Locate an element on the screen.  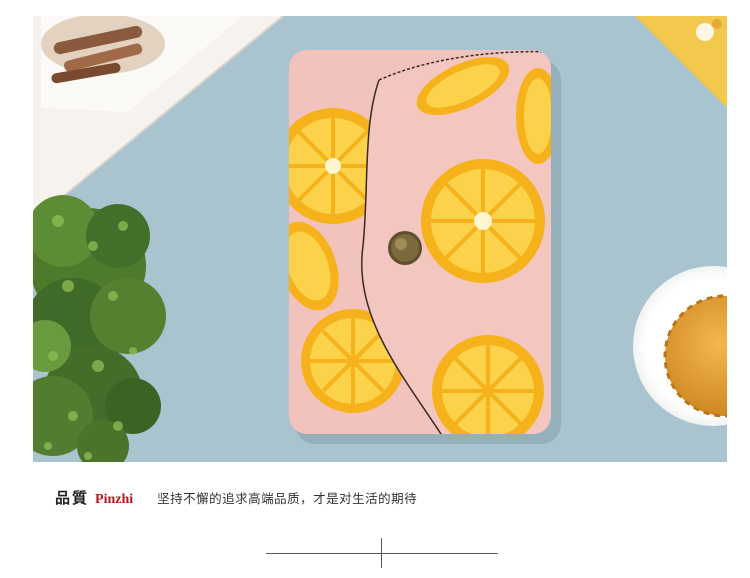
divider-line is located at coordinates (382, 553).